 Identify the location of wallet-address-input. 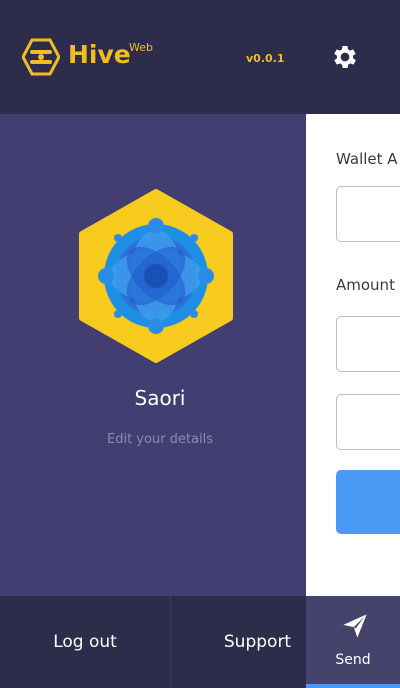
(368, 214).